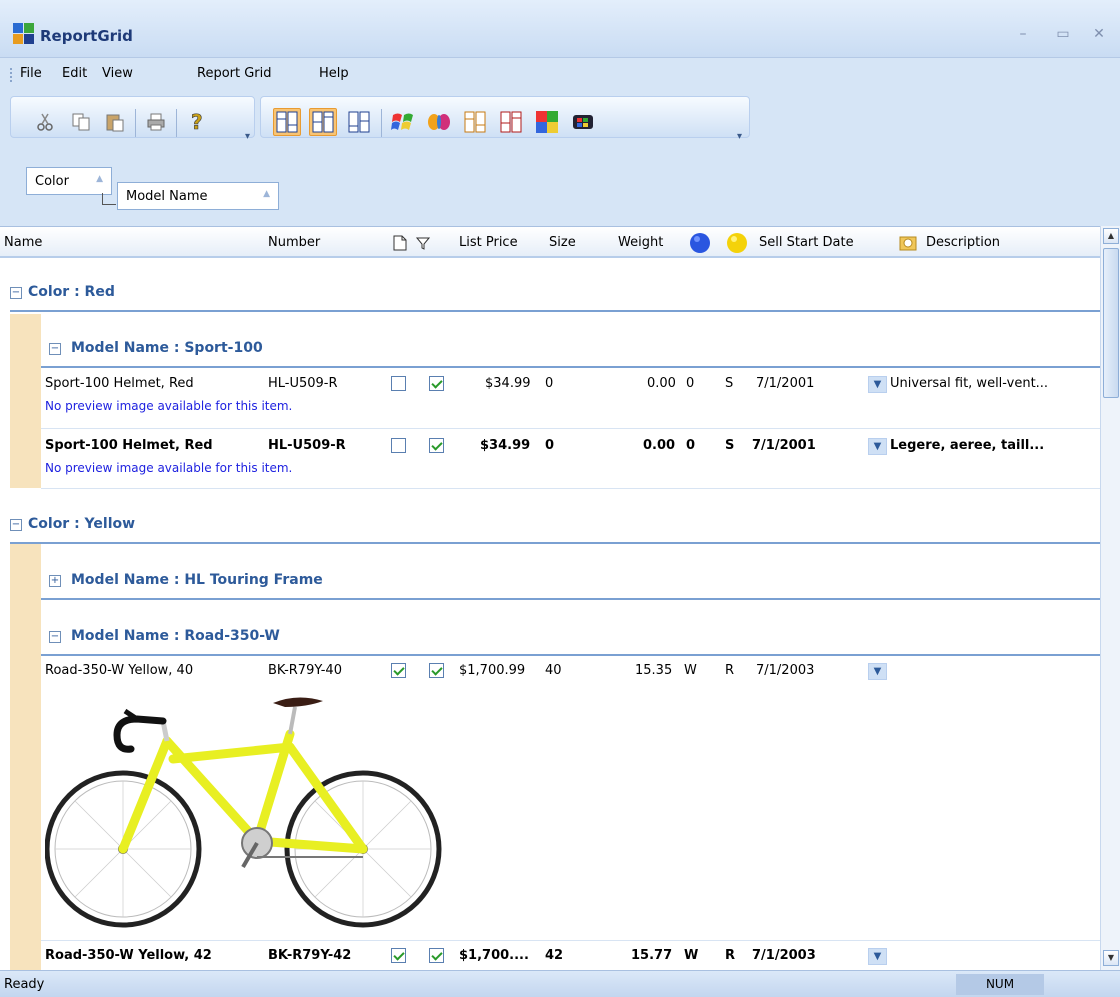  I want to click on group-chip-label: Color, so click(52, 181).